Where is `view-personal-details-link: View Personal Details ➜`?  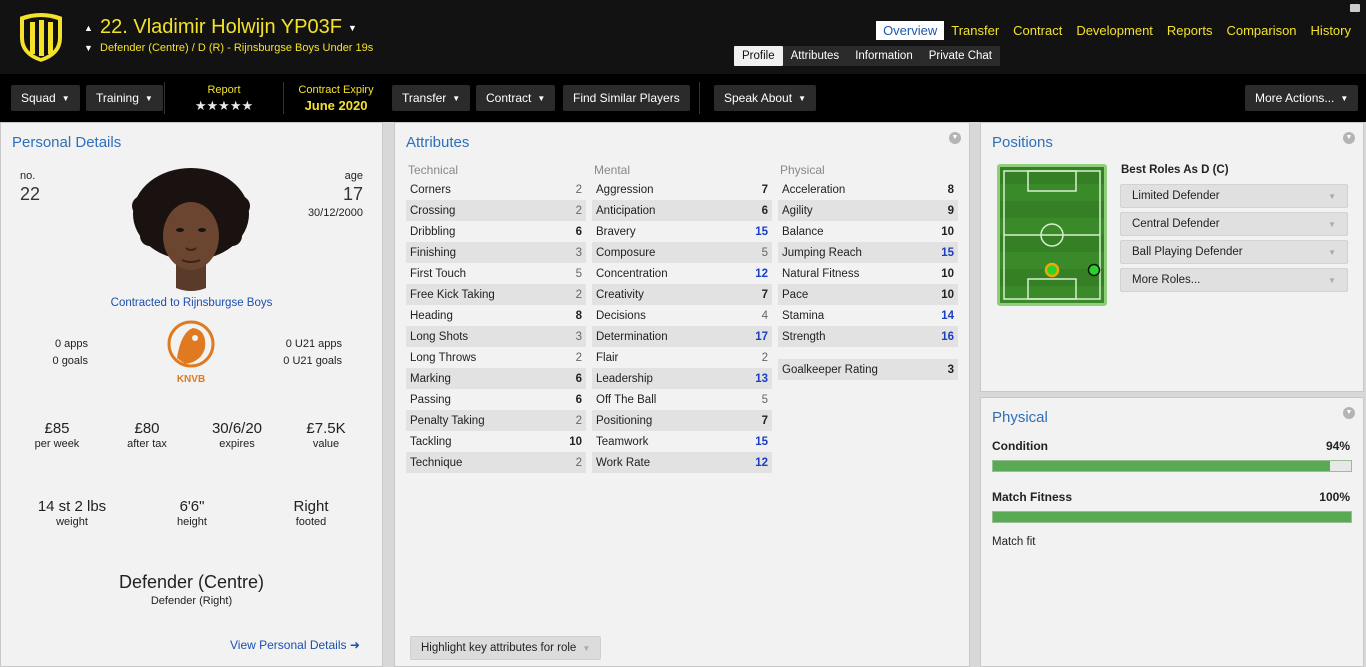
view-personal-details-link: View Personal Details ➜ is located at coordinates (295, 645).